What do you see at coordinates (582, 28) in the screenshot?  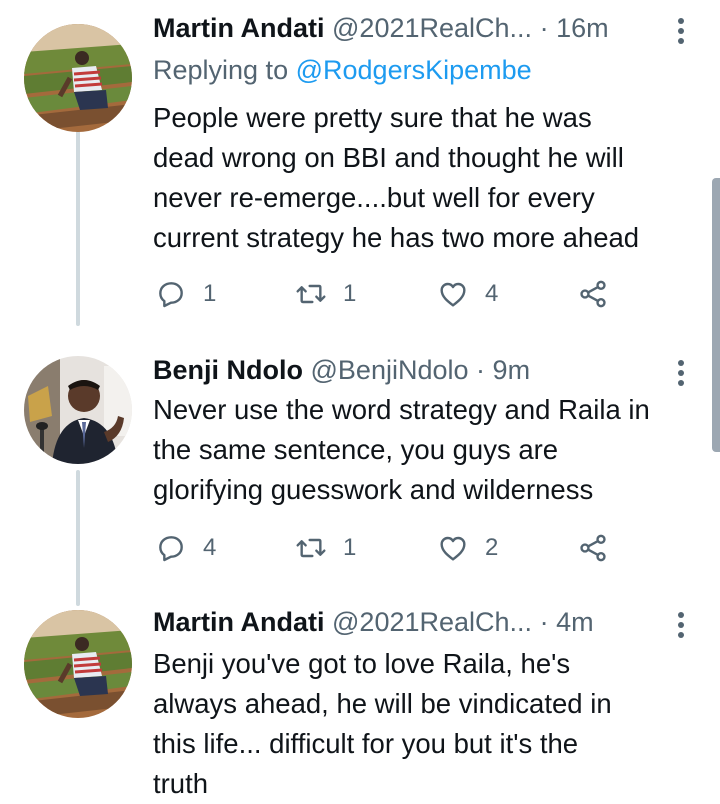 I see `timestamp: 16m` at bounding box center [582, 28].